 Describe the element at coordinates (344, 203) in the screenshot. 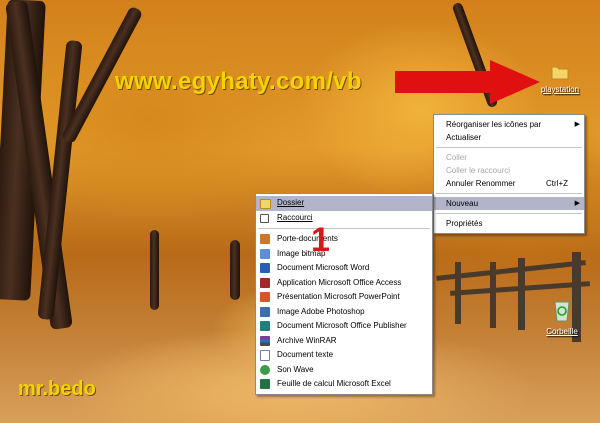

I see `submenu-item-folder: Dossier` at that location.